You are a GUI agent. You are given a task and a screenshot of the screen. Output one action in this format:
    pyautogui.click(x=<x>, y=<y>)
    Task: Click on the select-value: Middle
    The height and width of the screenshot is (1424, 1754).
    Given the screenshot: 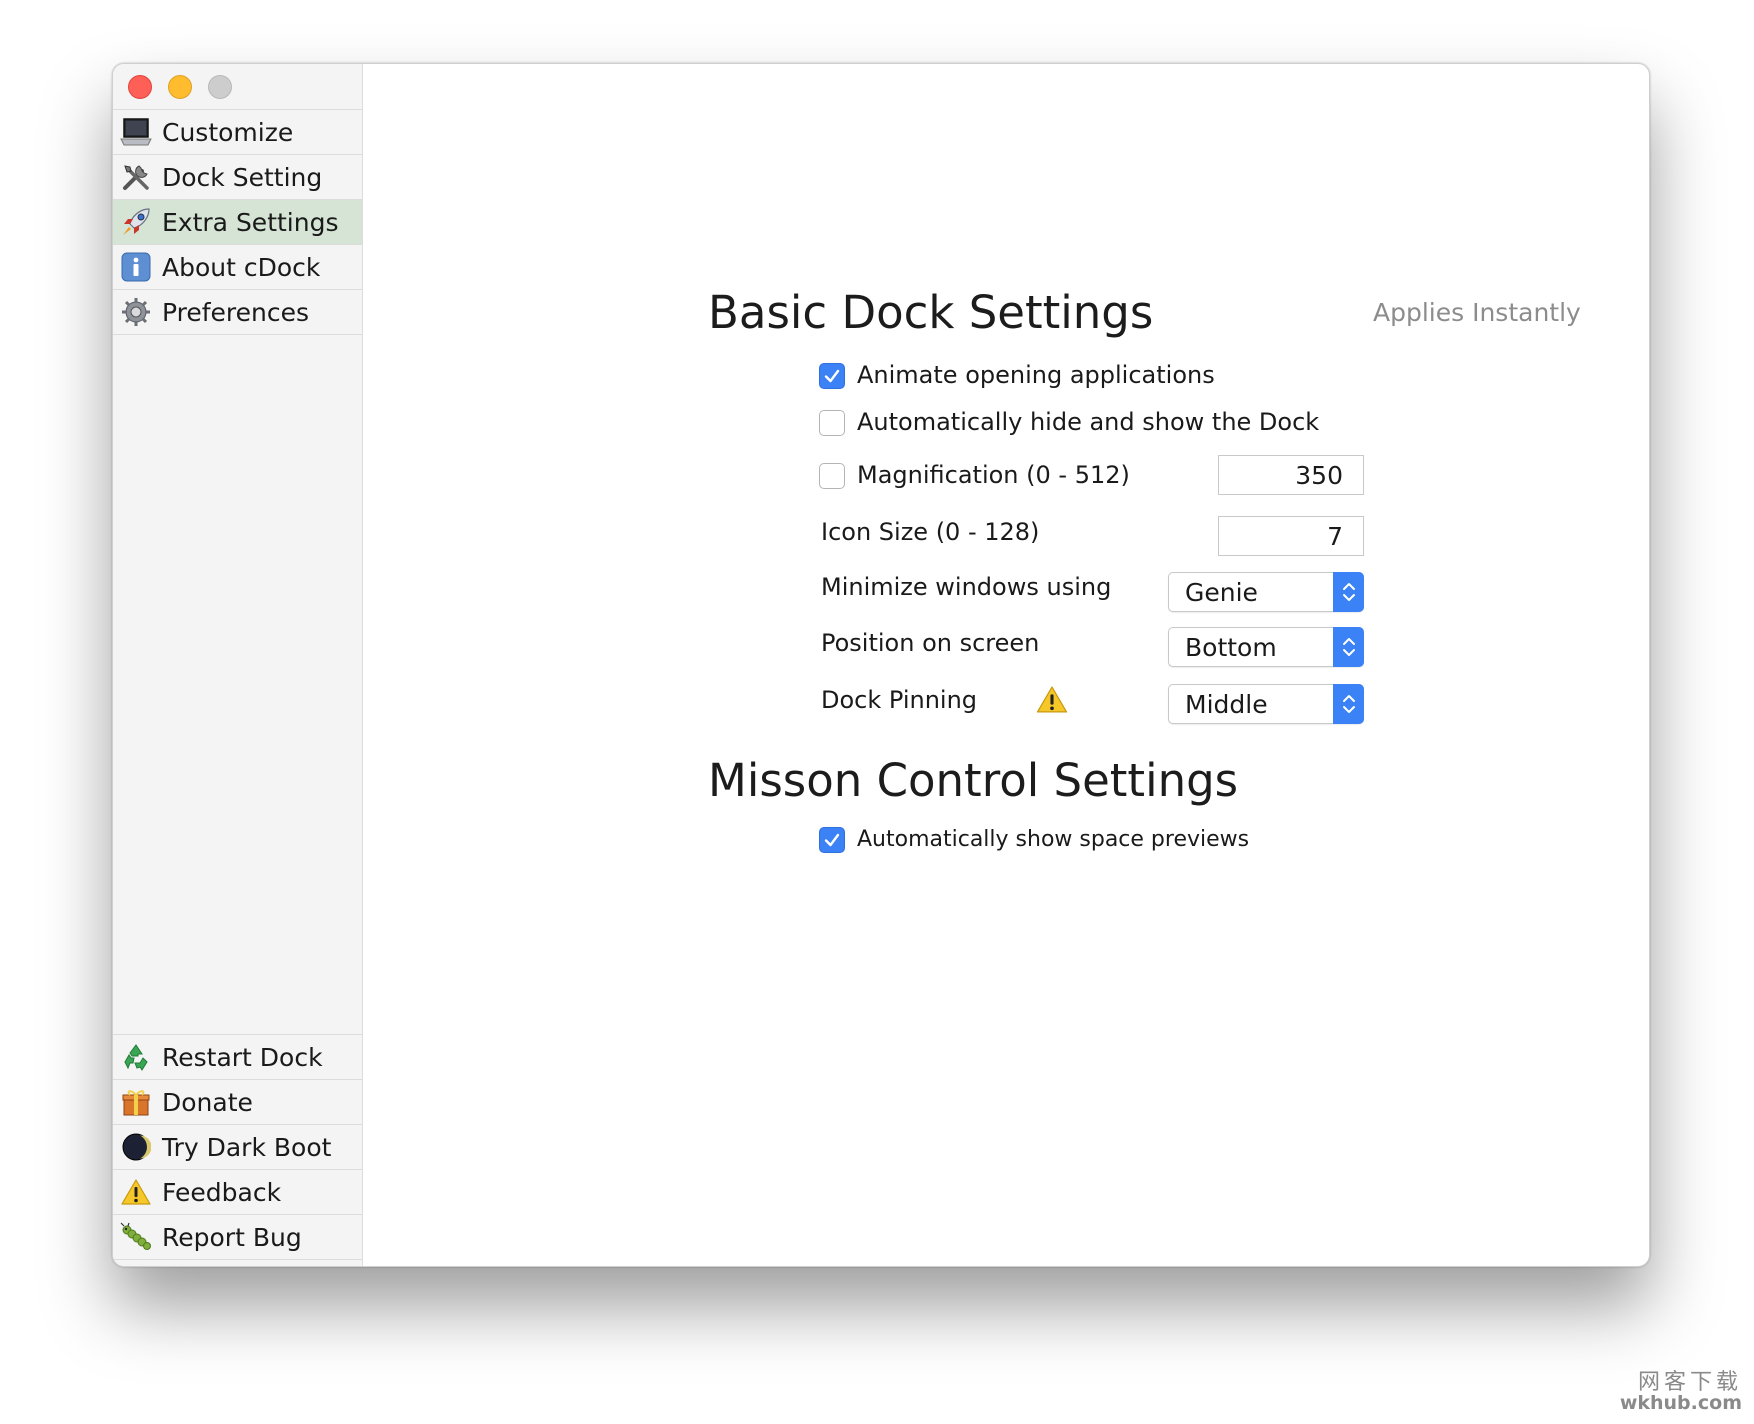 What is the action you would take?
    pyautogui.click(x=1226, y=704)
    